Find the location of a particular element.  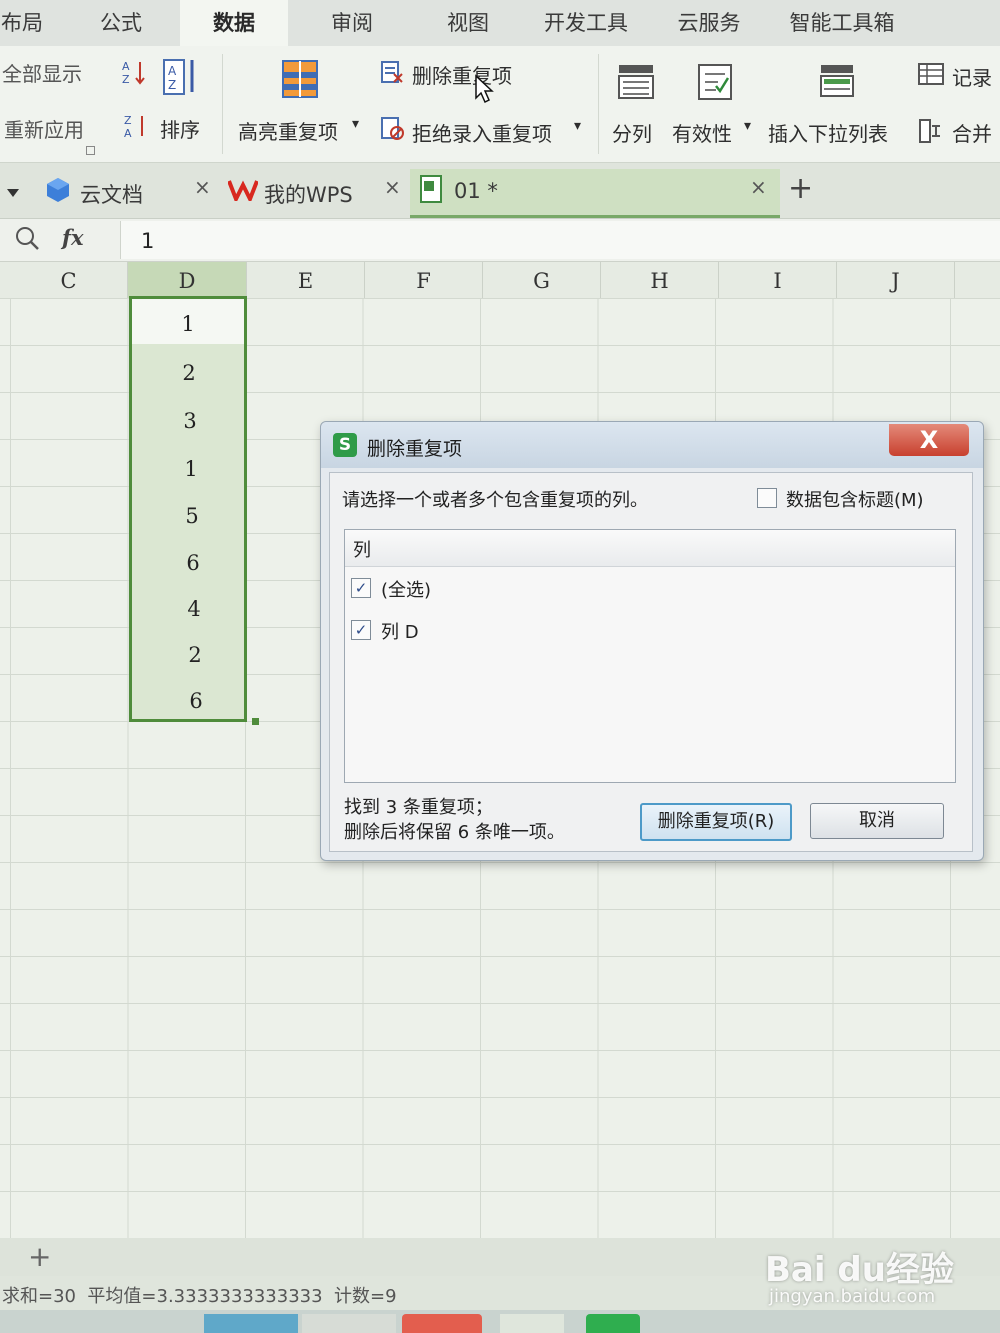

cloud-docs-cube-icon is located at coordinates (58, 192).